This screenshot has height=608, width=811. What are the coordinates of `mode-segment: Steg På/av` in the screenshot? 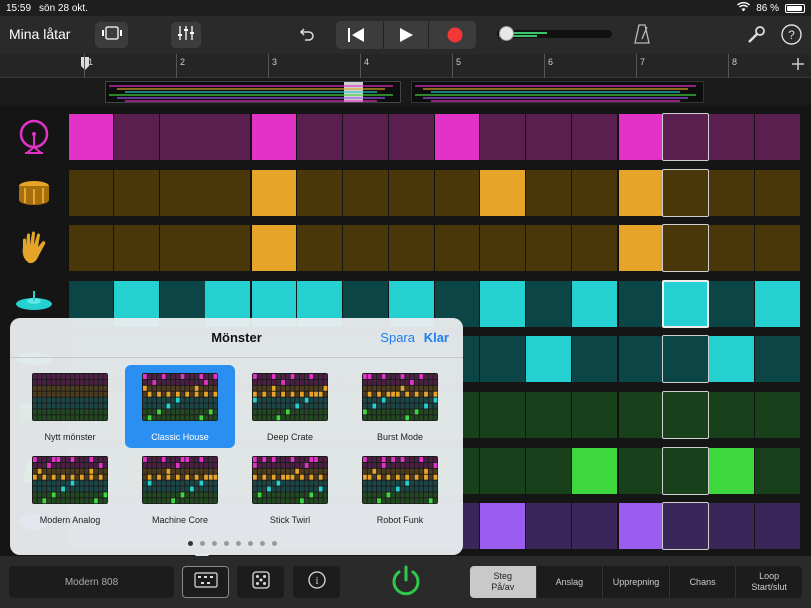 It's located at (503, 582).